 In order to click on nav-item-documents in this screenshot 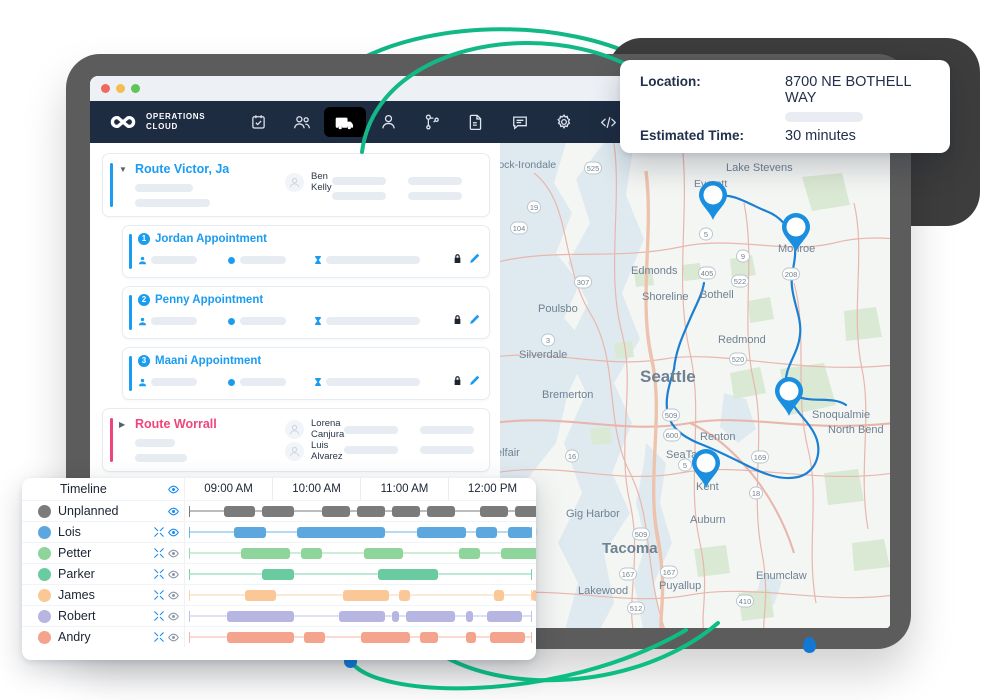, I will do `click(476, 122)`.